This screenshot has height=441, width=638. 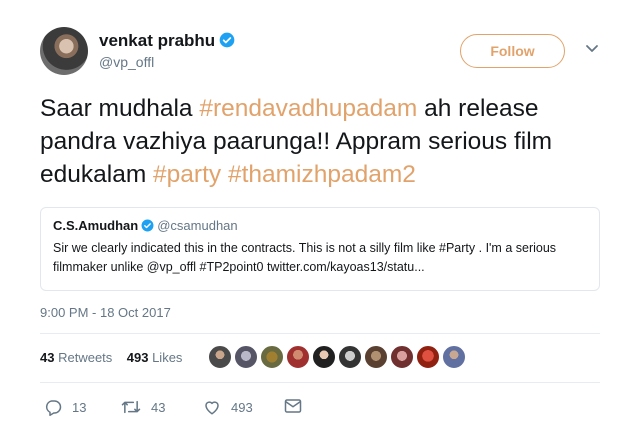 I want to click on author-name: venkat prabhu, so click(x=167, y=41).